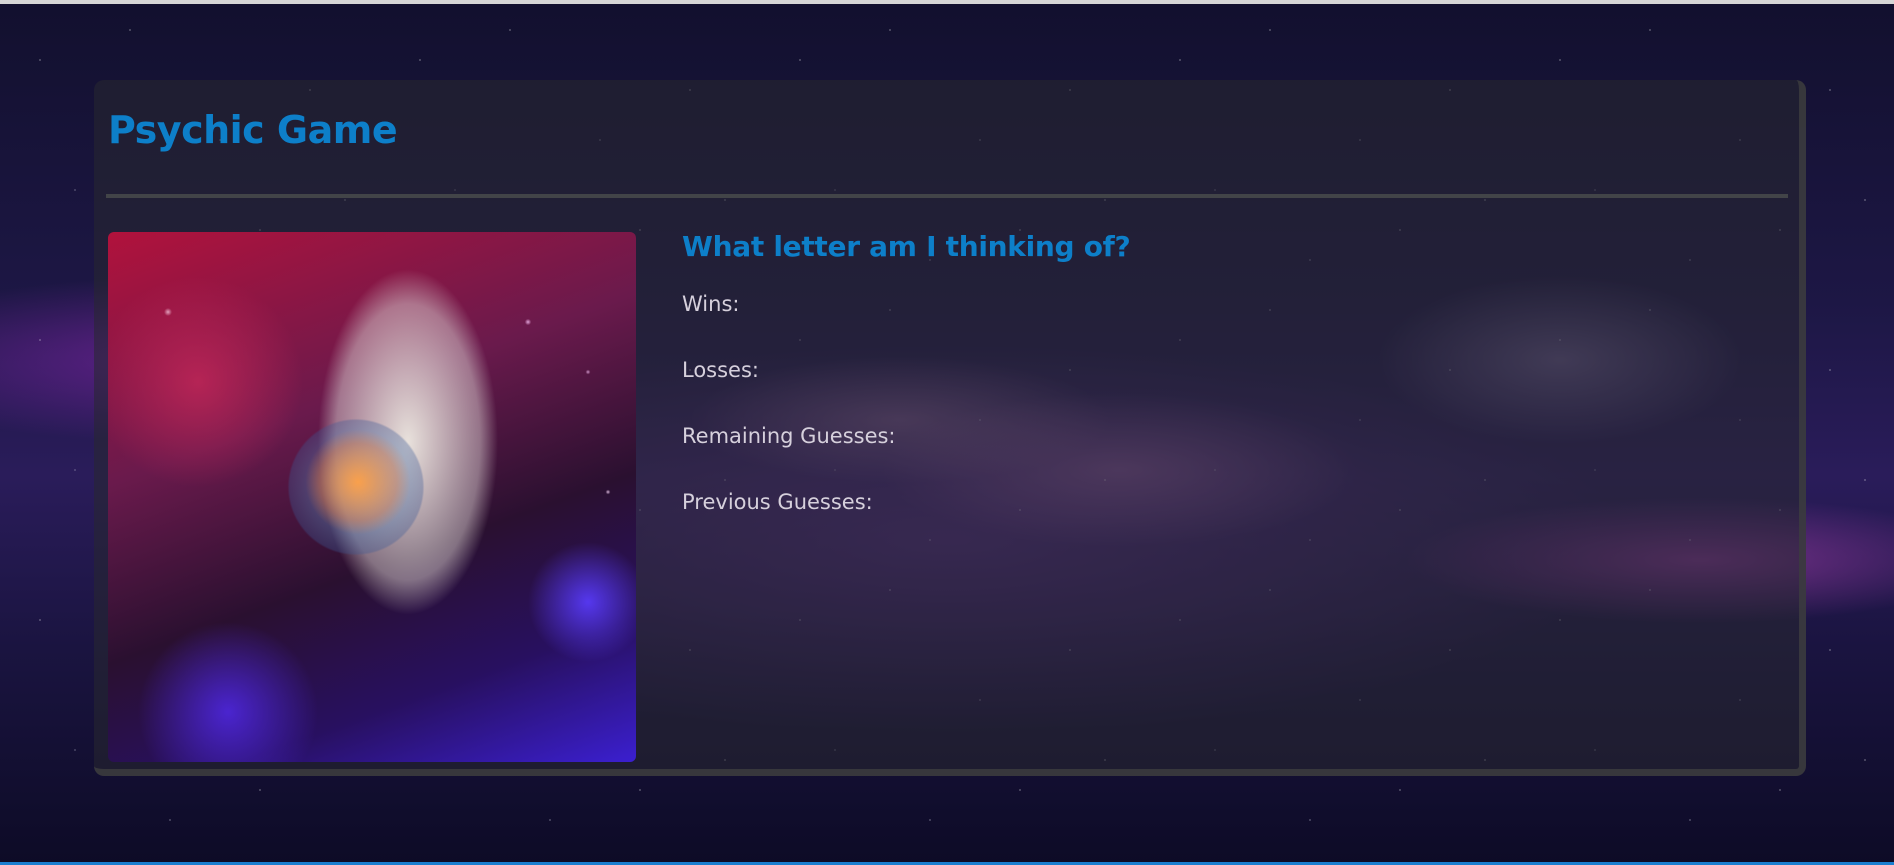  I want to click on wins-stat: Wins:, so click(714, 304).